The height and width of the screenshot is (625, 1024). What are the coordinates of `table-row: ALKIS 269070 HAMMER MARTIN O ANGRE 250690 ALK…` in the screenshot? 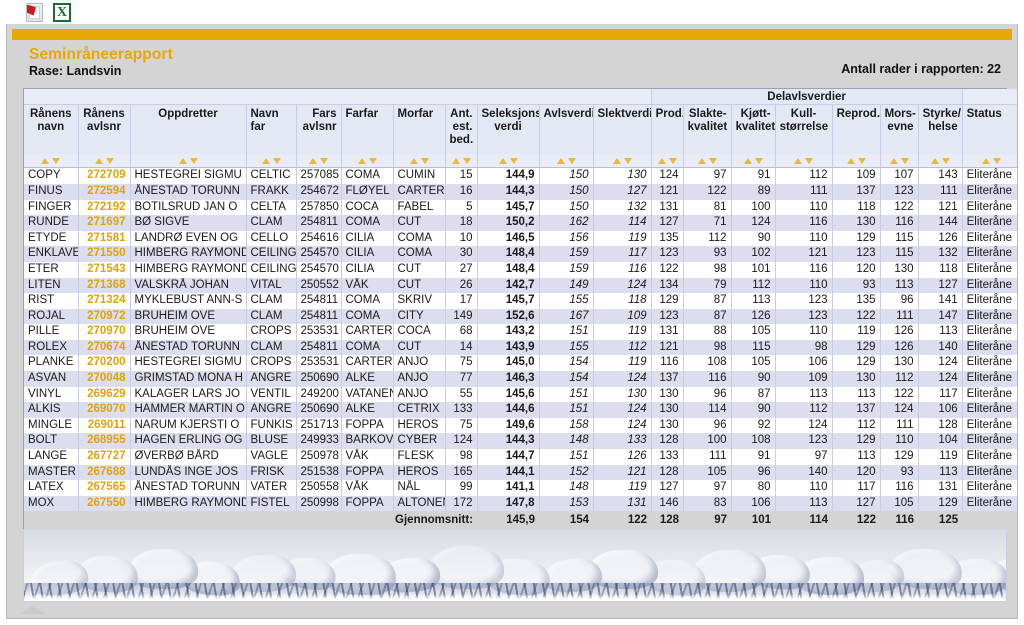 It's located at (520, 410).